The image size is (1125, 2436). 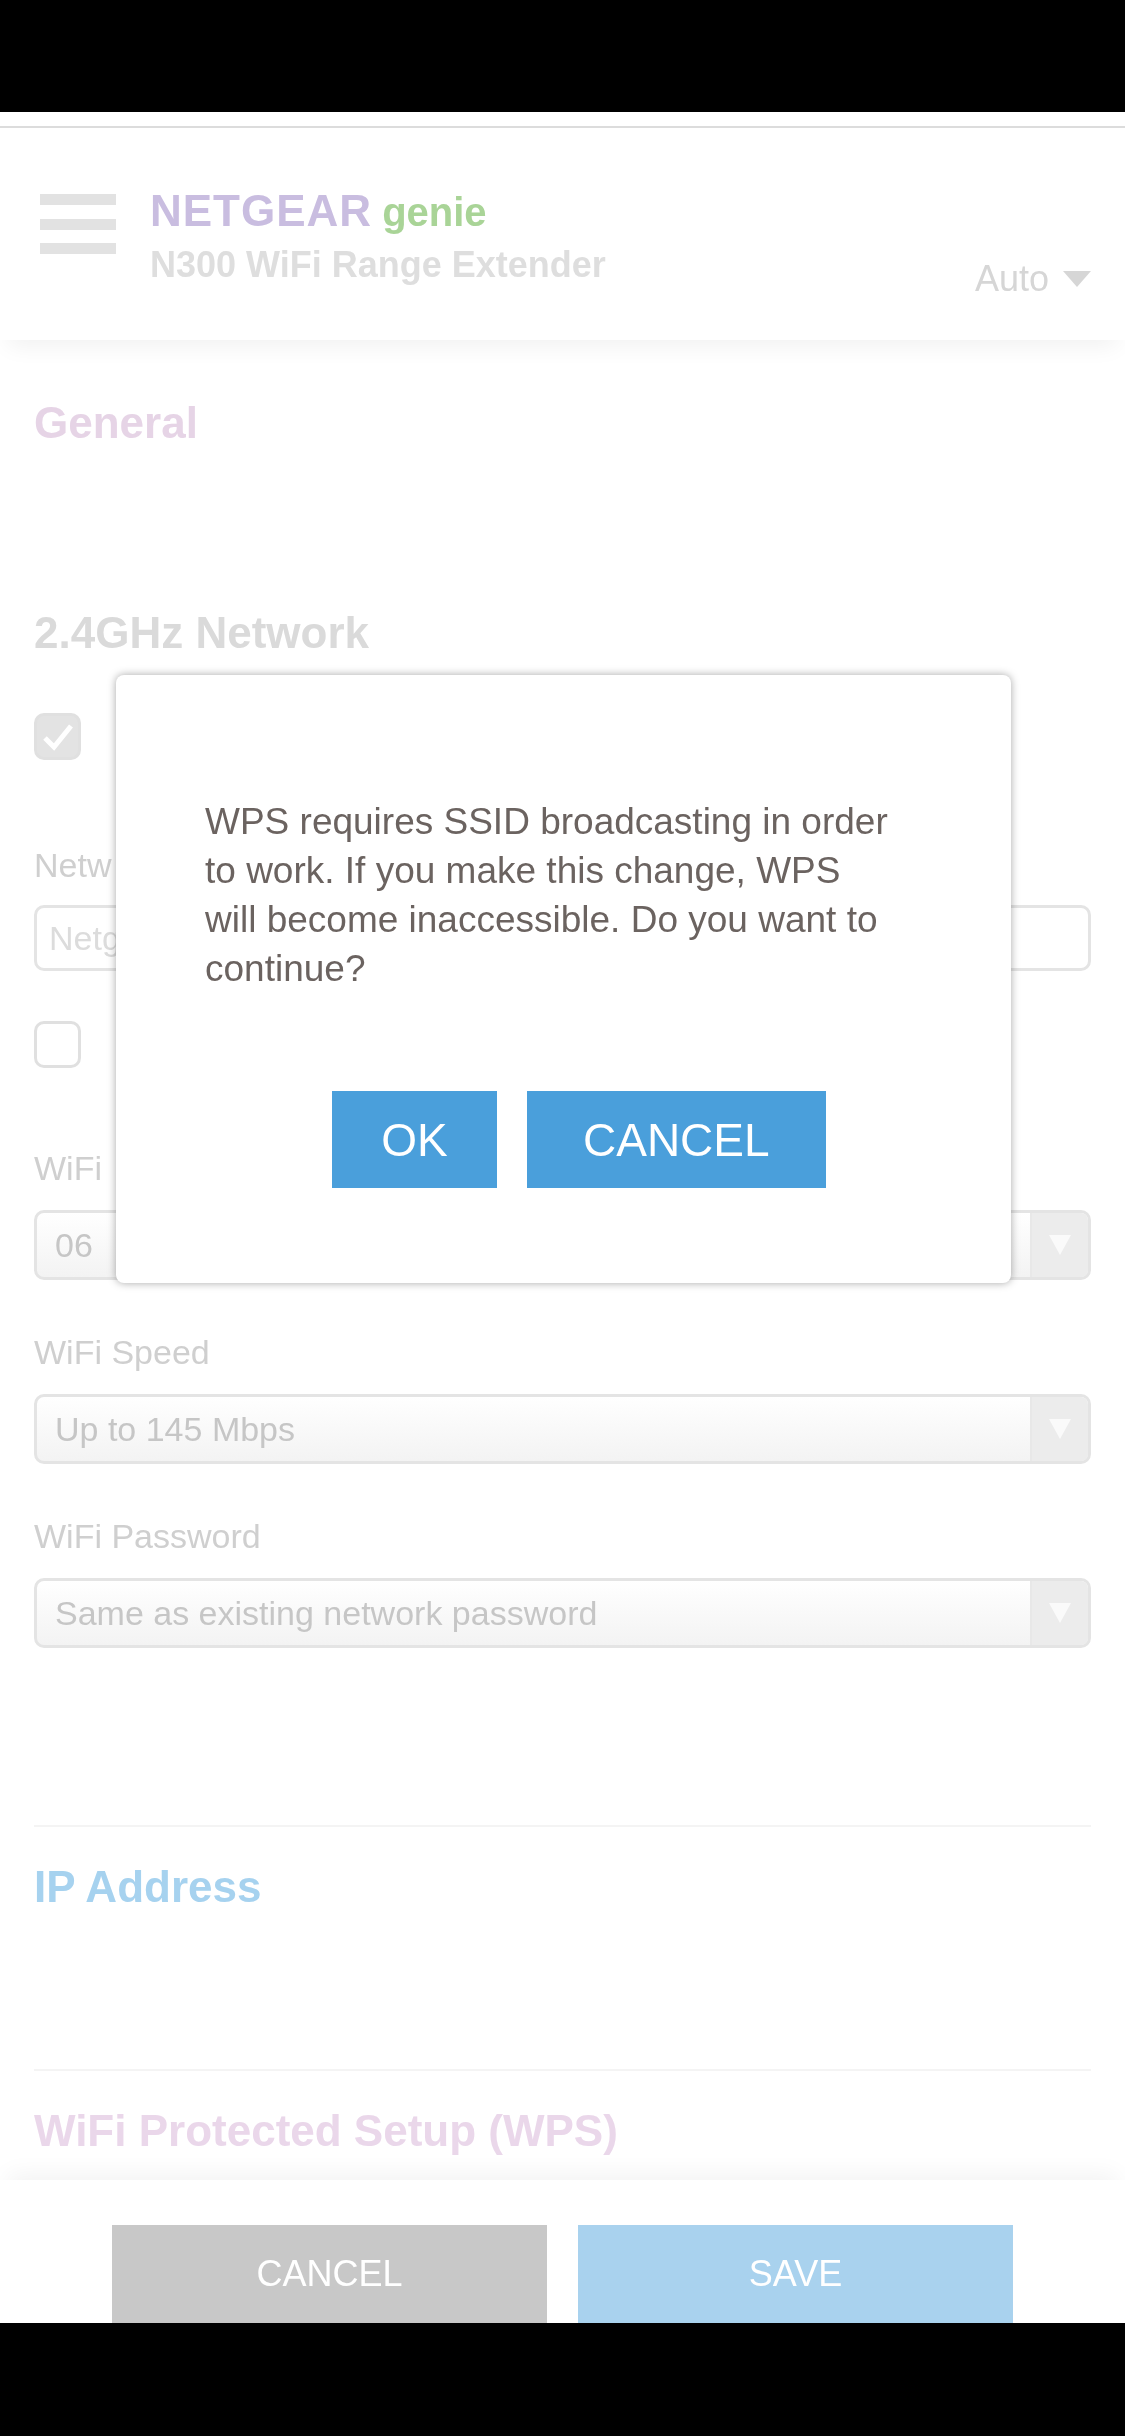 What do you see at coordinates (676, 1139) in the screenshot?
I see `cancel-button: CANCEL` at bounding box center [676, 1139].